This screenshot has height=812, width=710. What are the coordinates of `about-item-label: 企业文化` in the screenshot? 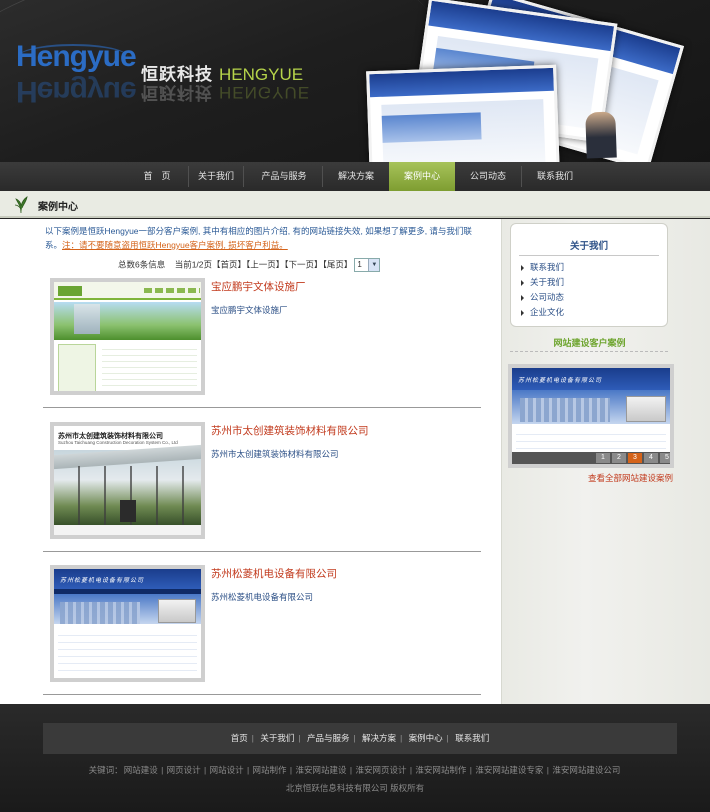 It's located at (547, 312).